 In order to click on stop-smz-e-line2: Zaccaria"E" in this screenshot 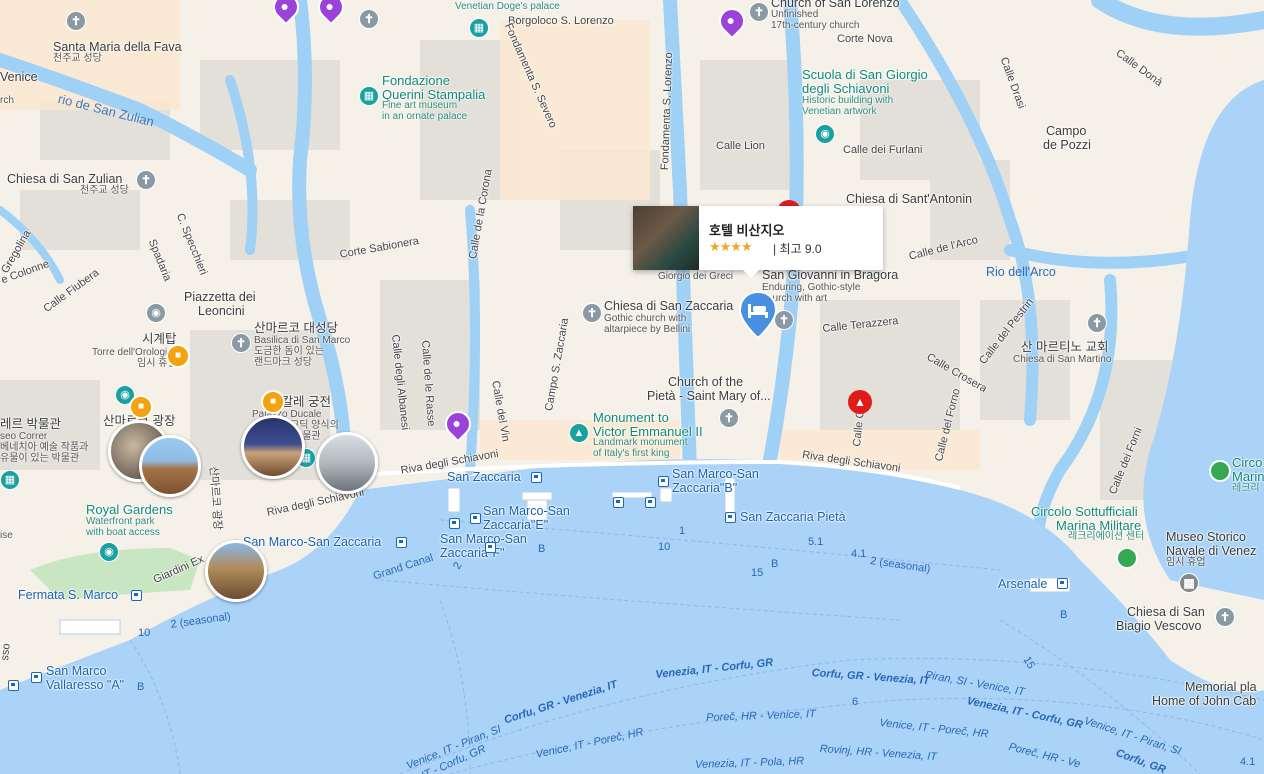, I will do `click(515, 525)`.